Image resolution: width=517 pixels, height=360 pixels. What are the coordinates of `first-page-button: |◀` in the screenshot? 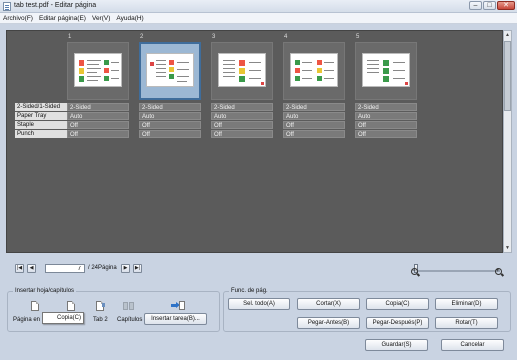 It's located at (19, 268).